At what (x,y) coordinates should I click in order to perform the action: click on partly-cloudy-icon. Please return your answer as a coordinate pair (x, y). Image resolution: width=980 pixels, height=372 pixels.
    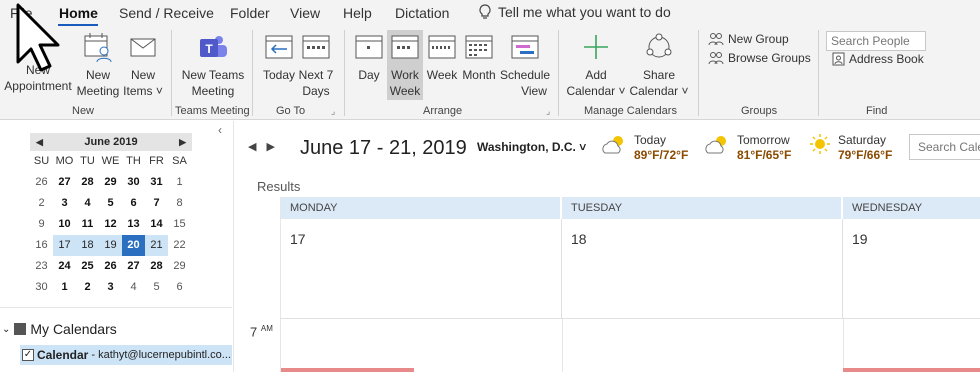
    Looking at the image, I should click on (612, 145).